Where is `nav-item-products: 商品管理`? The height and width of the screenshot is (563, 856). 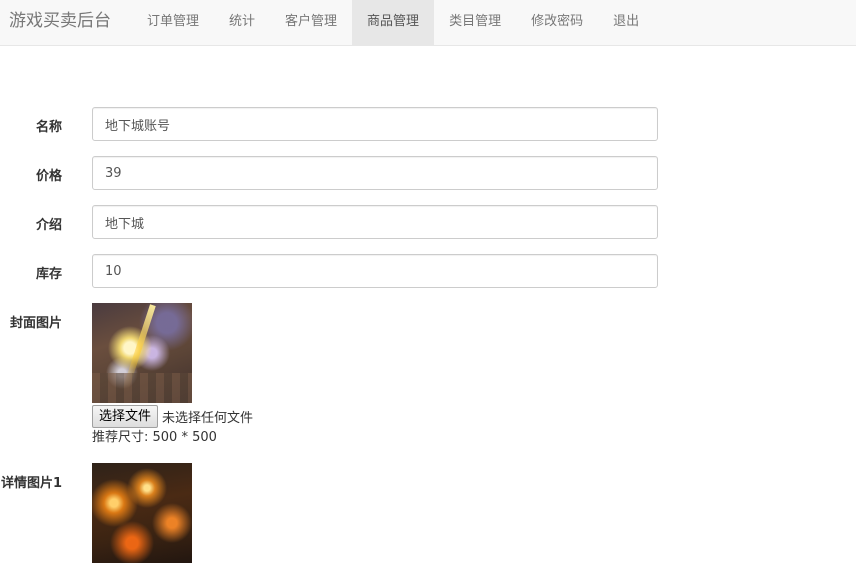
nav-item-products: 商品管理 is located at coordinates (393, 22).